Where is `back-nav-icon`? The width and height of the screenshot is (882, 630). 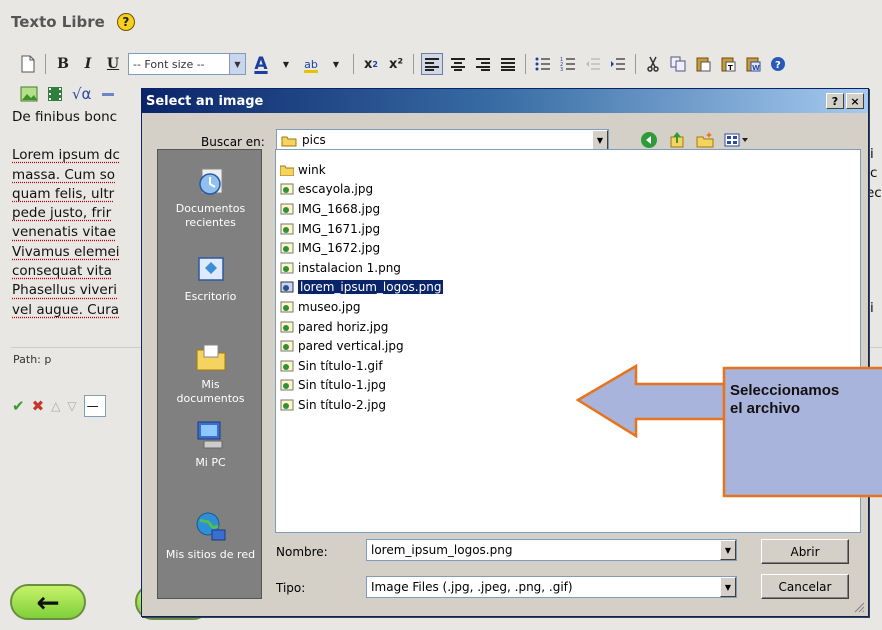 back-nav-icon is located at coordinates (649, 140).